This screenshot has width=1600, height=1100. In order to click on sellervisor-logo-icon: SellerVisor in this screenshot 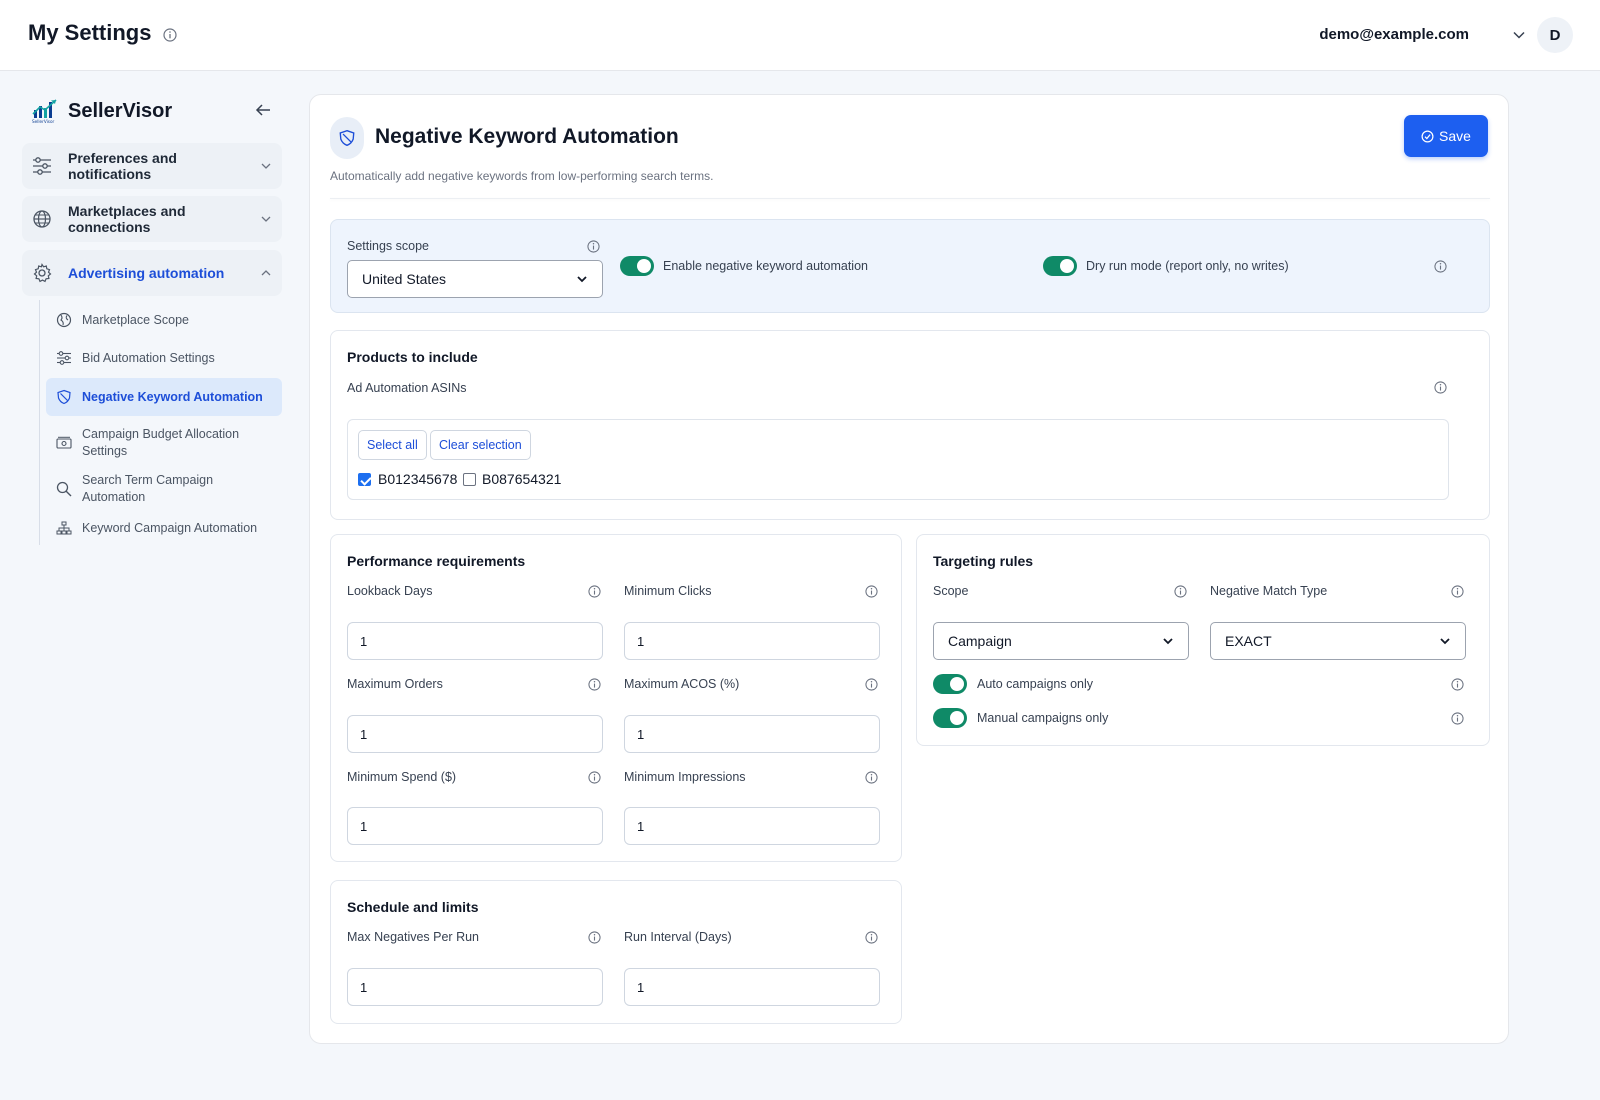, I will do `click(44, 111)`.